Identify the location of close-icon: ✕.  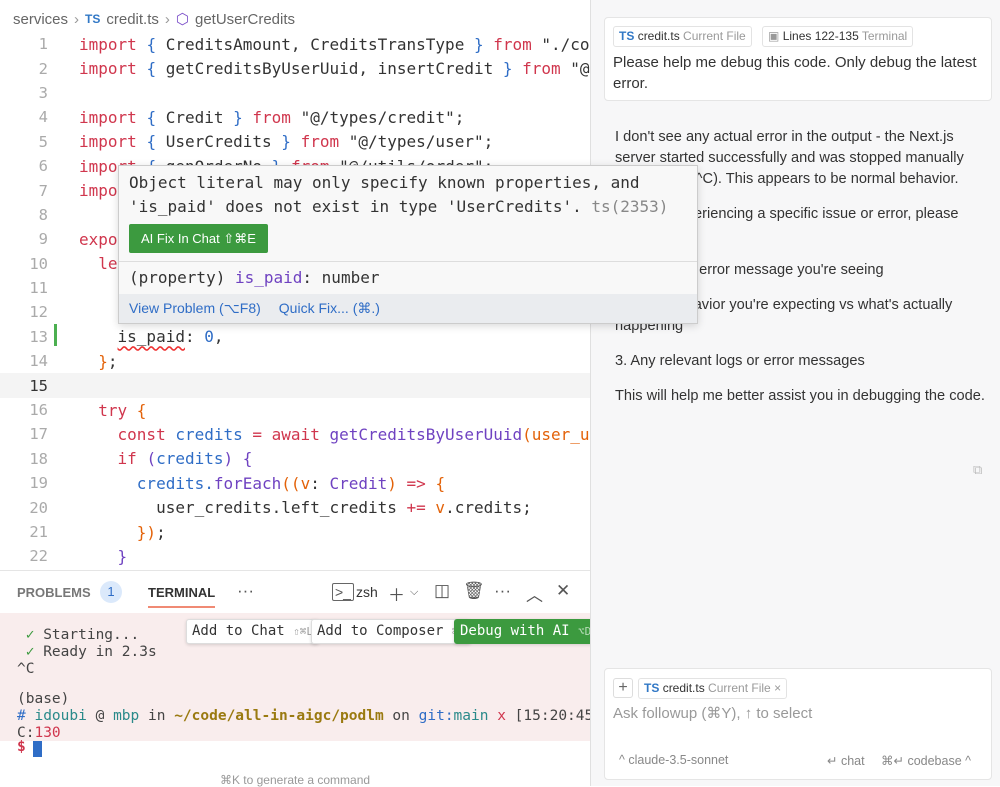
(563, 591).